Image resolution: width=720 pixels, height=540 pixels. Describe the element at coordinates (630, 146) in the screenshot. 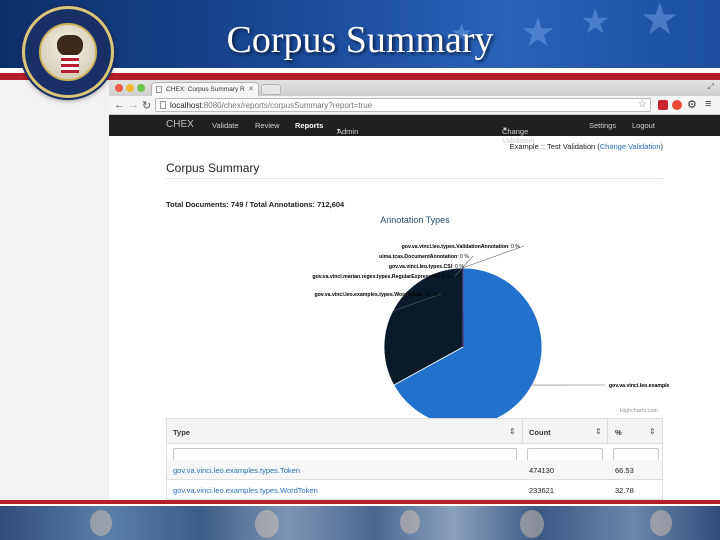

I see `change-validation-link: Change Validation` at that location.